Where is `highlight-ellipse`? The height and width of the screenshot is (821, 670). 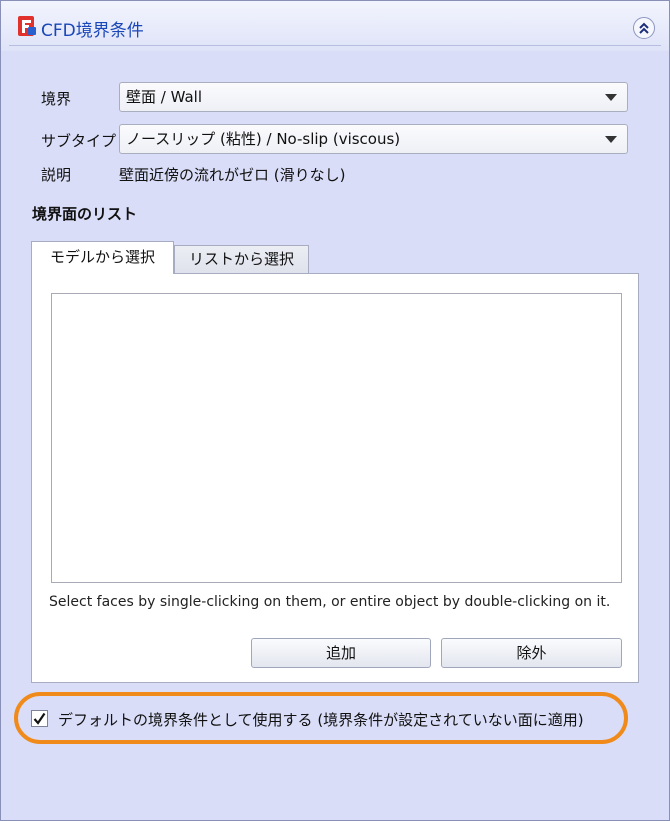
highlight-ellipse is located at coordinates (321, 718).